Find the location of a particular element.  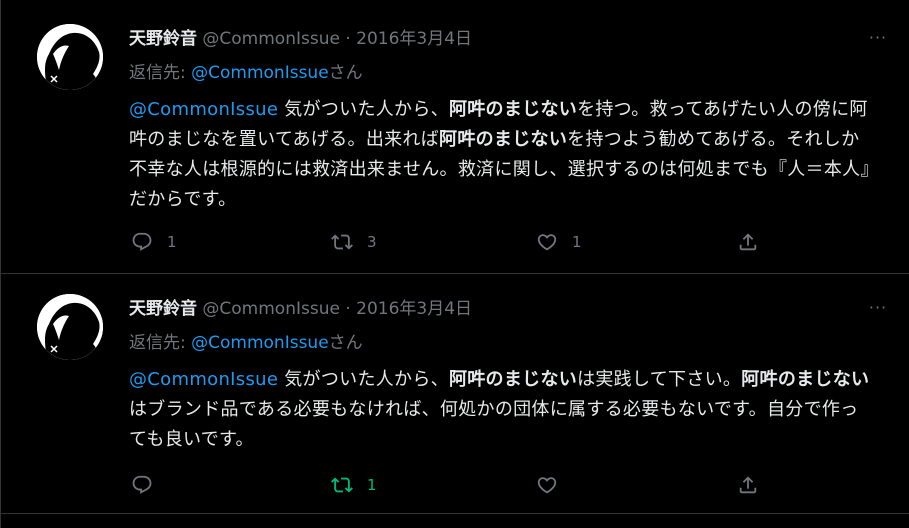

retweet-count: 1 is located at coordinates (372, 485).